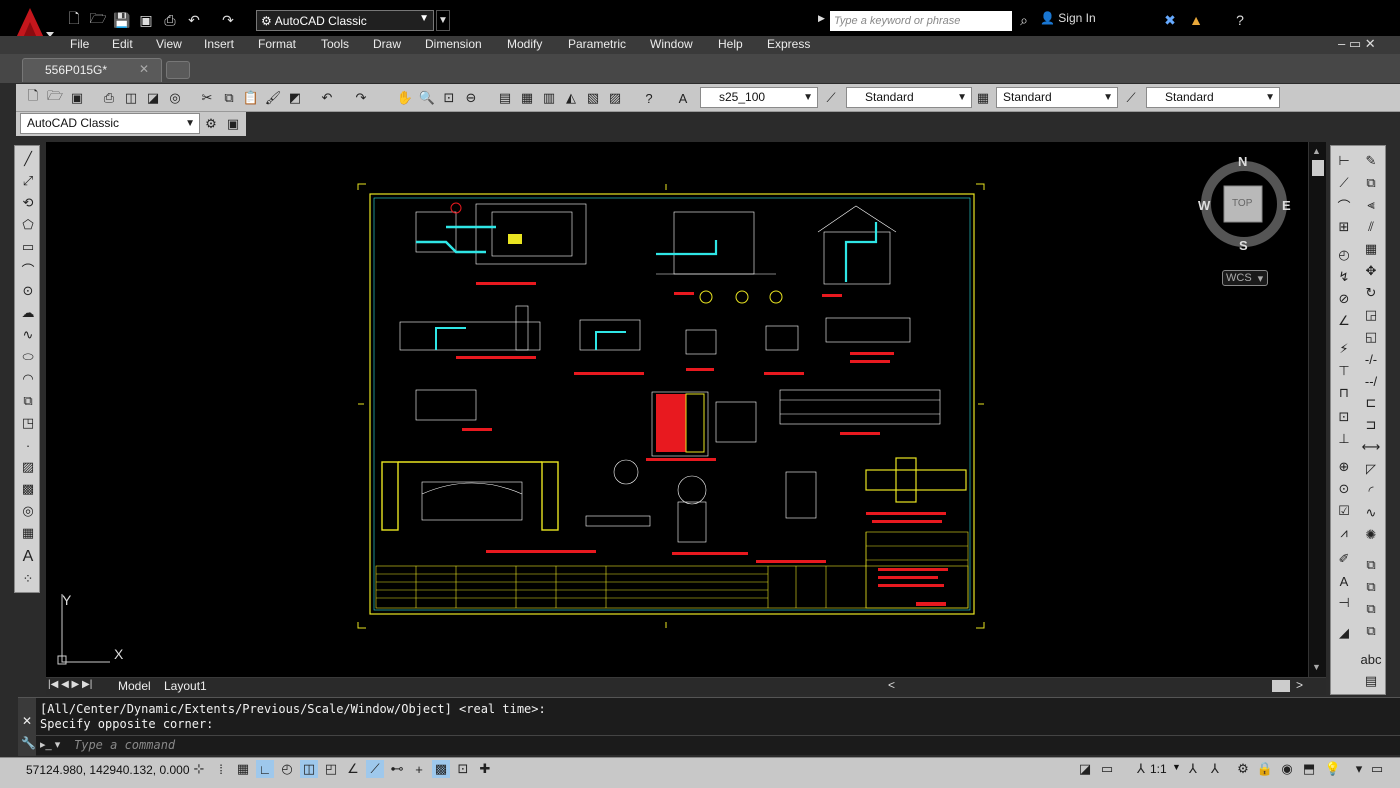 The width and height of the screenshot is (1400, 788). What do you see at coordinates (1371, 381) in the screenshot?
I see `extend-icon: --/` at bounding box center [1371, 381].